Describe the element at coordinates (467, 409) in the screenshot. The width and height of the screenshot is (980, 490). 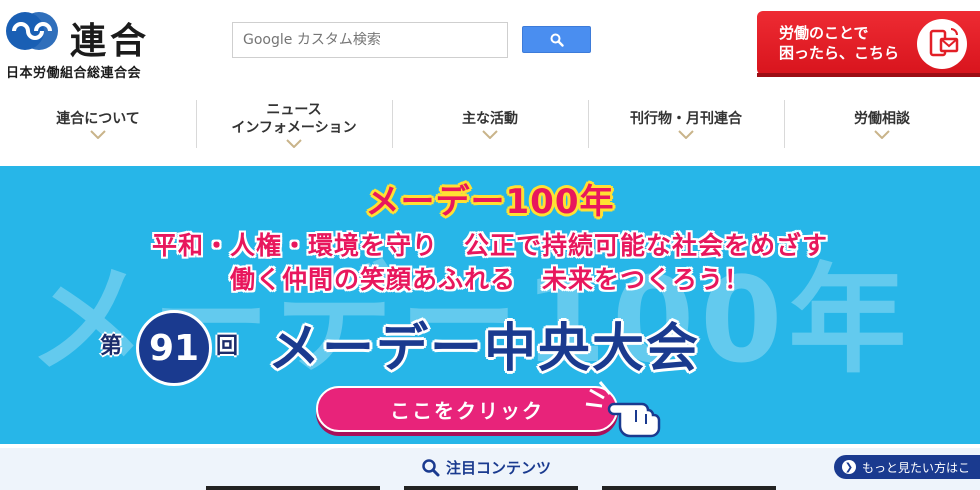
I see `click-here-button: ここをクリック` at that location.